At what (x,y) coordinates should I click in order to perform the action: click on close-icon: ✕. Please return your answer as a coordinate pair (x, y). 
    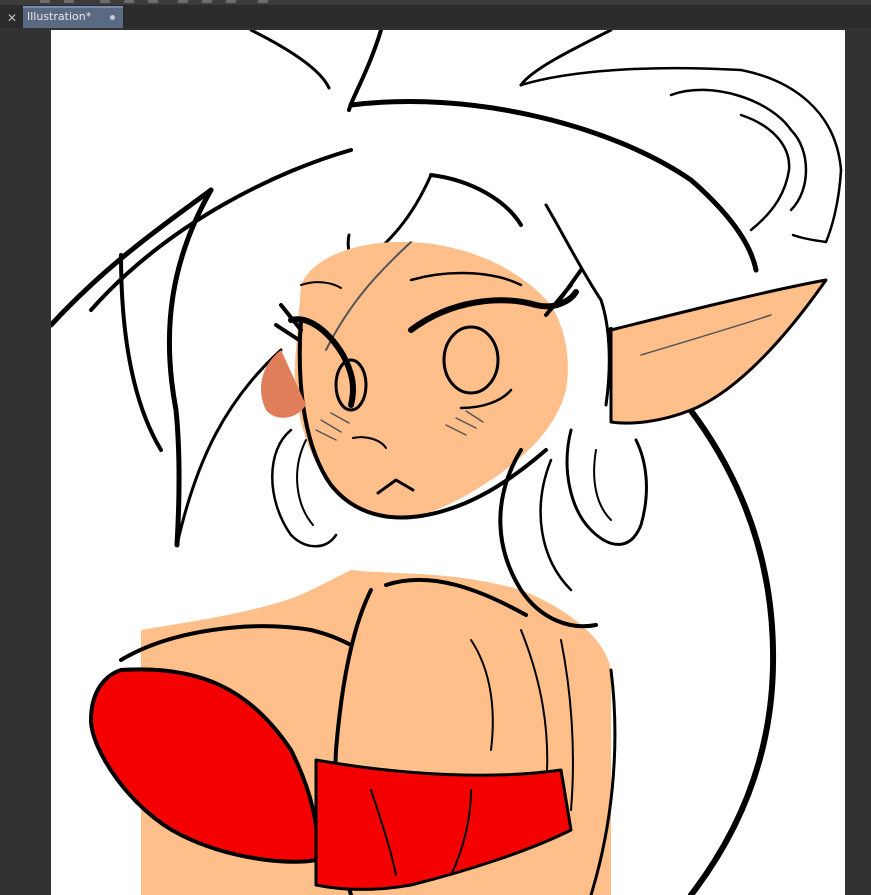
    Looking at the image, I should click on (12, 18).